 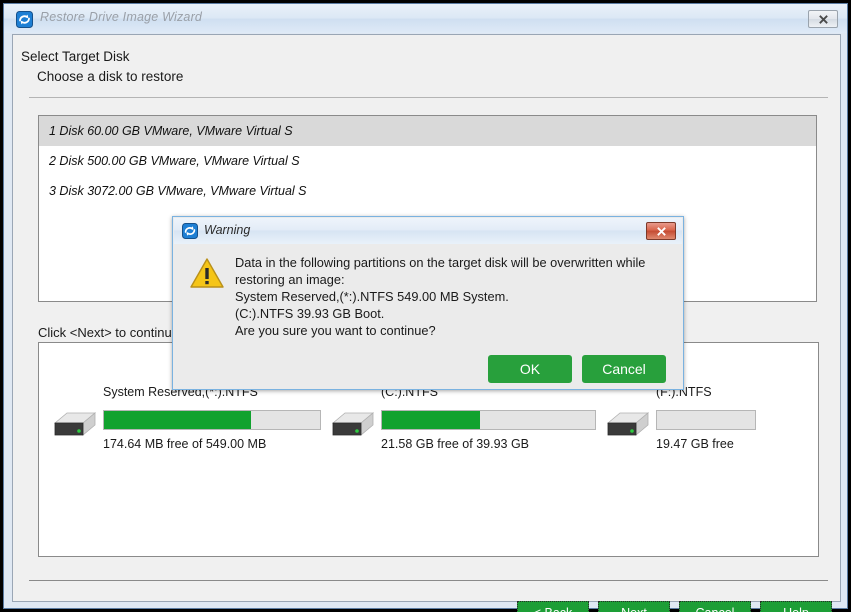 I want to click on dialog-cancel-button: Cancel, so click(x=624, y=369).